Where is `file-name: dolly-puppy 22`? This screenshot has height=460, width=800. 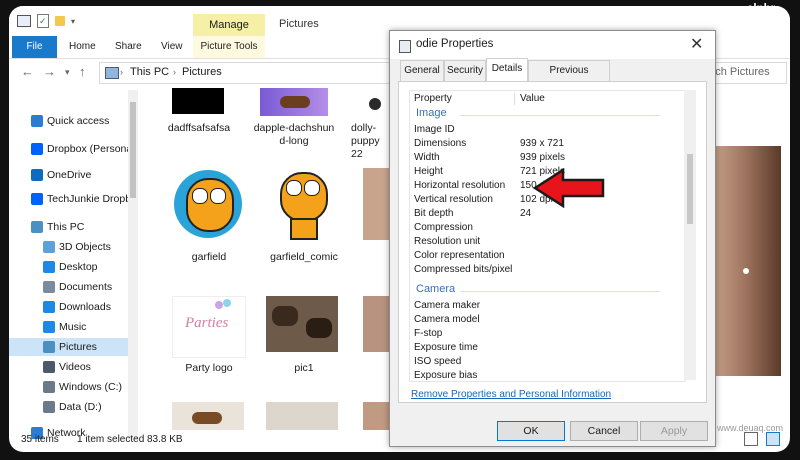
file-name: dolly-puppy 22 is located at coordinates (371, 141).